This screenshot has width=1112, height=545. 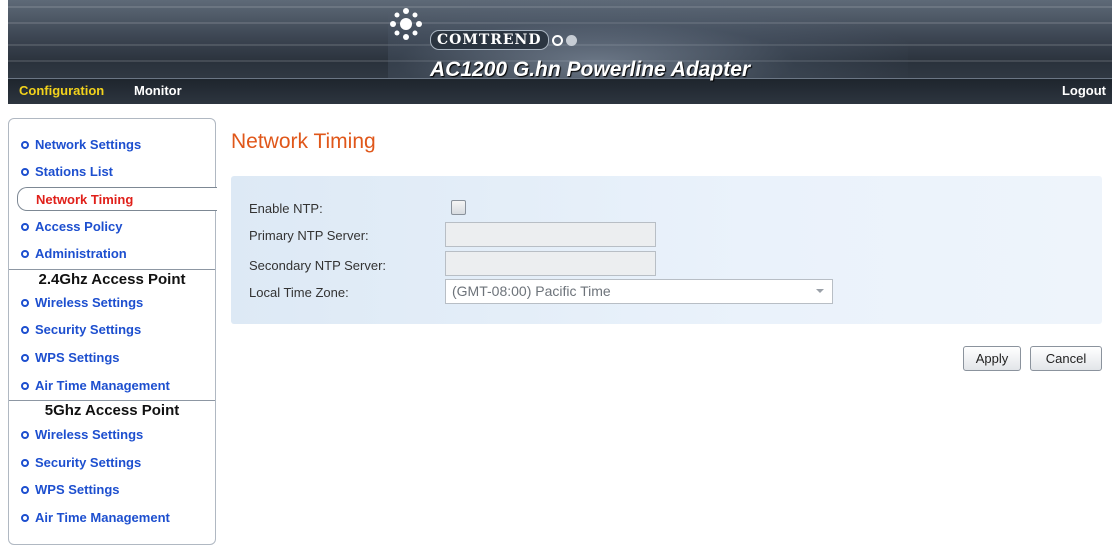 I want to click on enable-ntp-checkbox, so click(x=458, y=207).